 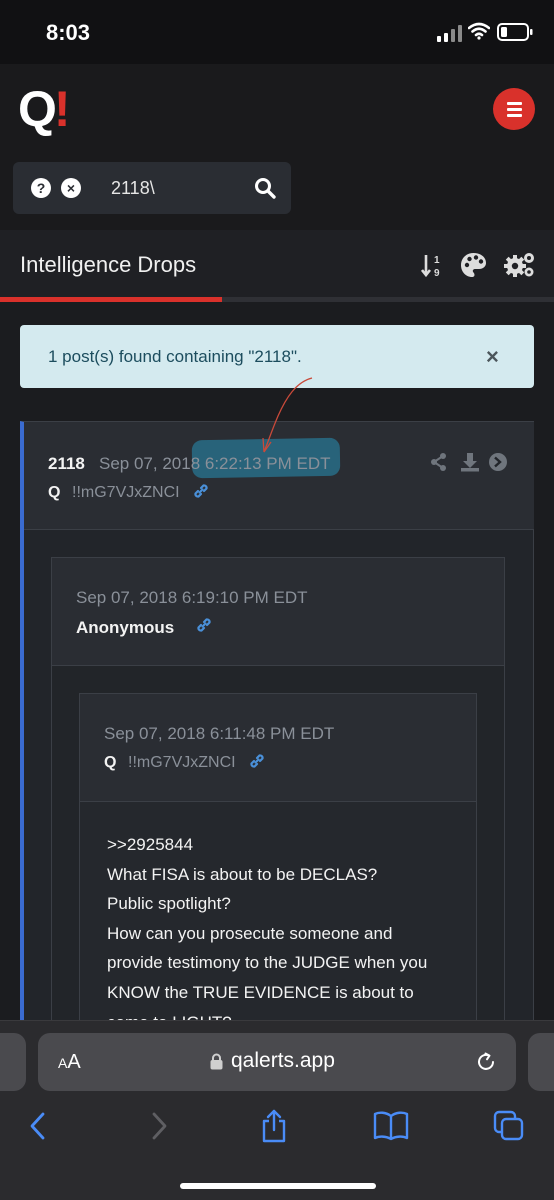 I want to click on forward-icon, so click(x=158, y=1126).